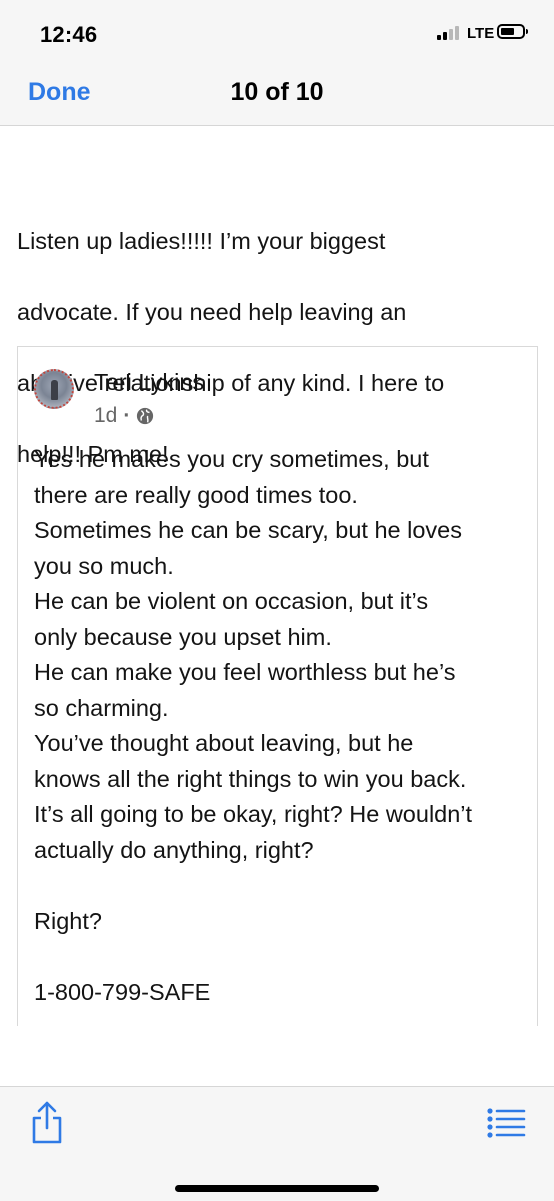  I want to click on shared-text-line: Right?, so click(68, 920).